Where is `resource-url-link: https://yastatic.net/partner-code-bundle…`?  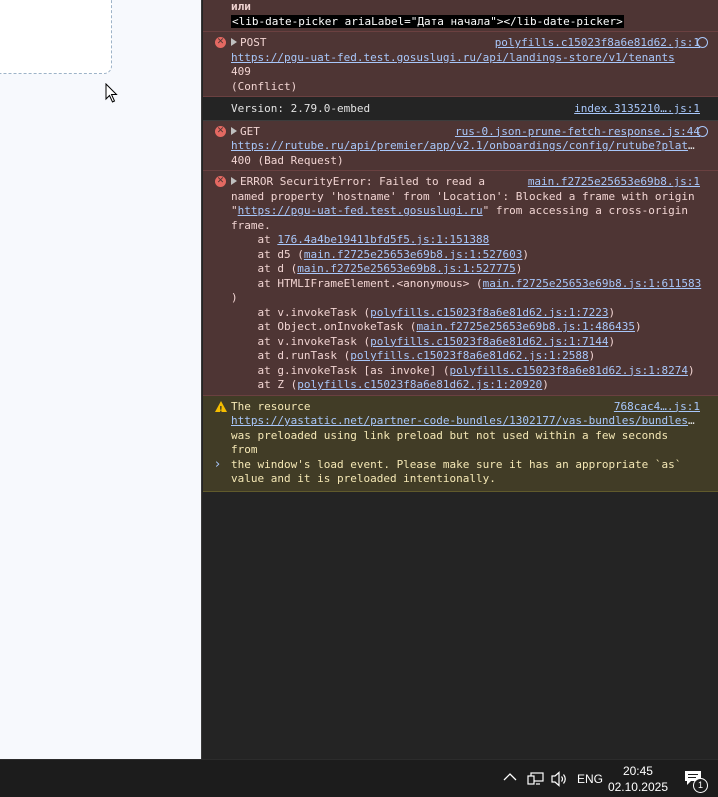 resource-url-link: https://yastatic.net/partner-code-bundle… is located at coordinates (465, 420).